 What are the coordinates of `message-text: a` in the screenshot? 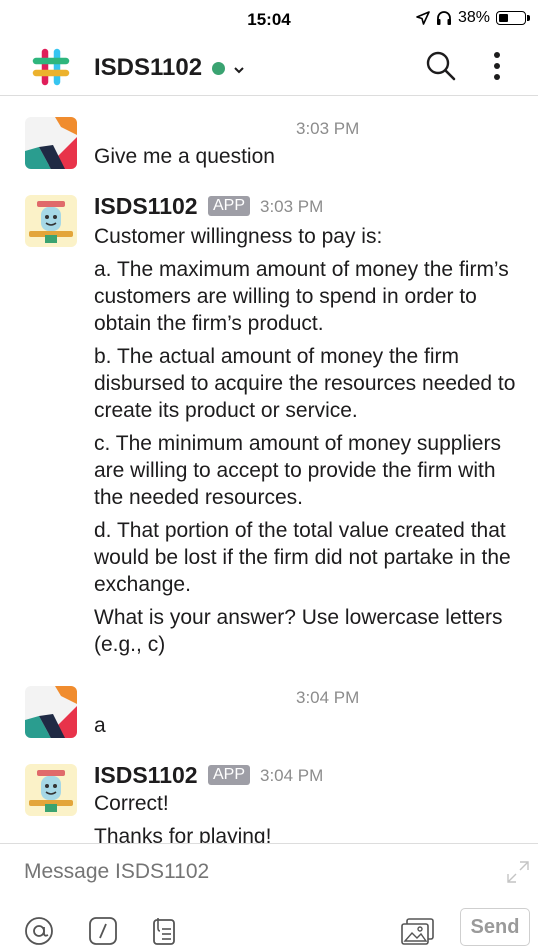 It's located at (309, 728).